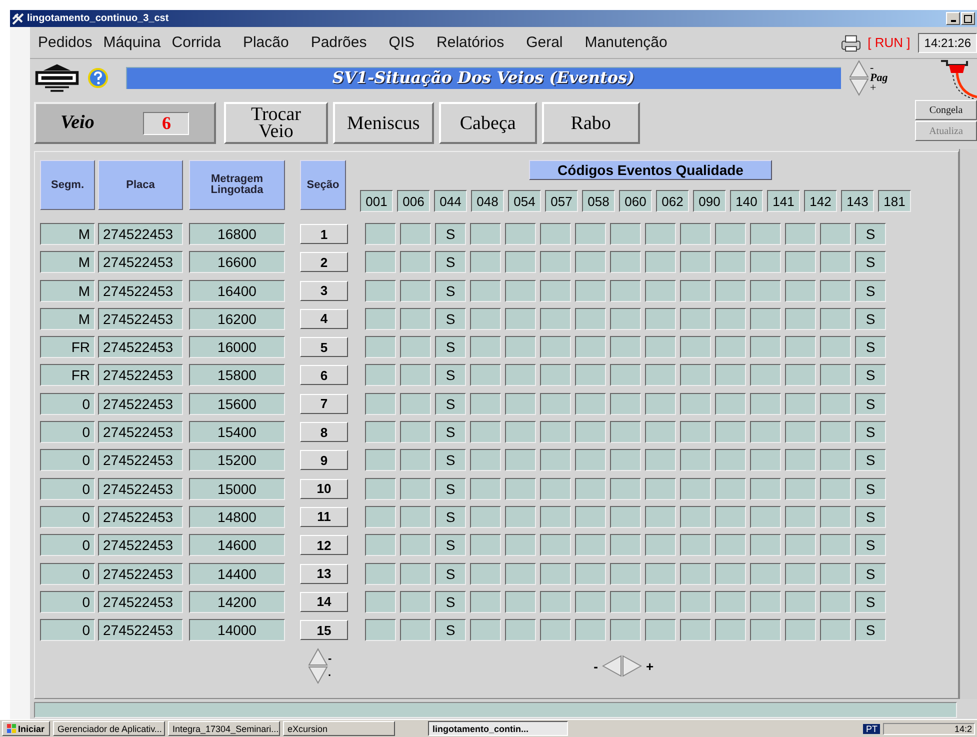  I want to click on section-button: 14, so click(324, 602).